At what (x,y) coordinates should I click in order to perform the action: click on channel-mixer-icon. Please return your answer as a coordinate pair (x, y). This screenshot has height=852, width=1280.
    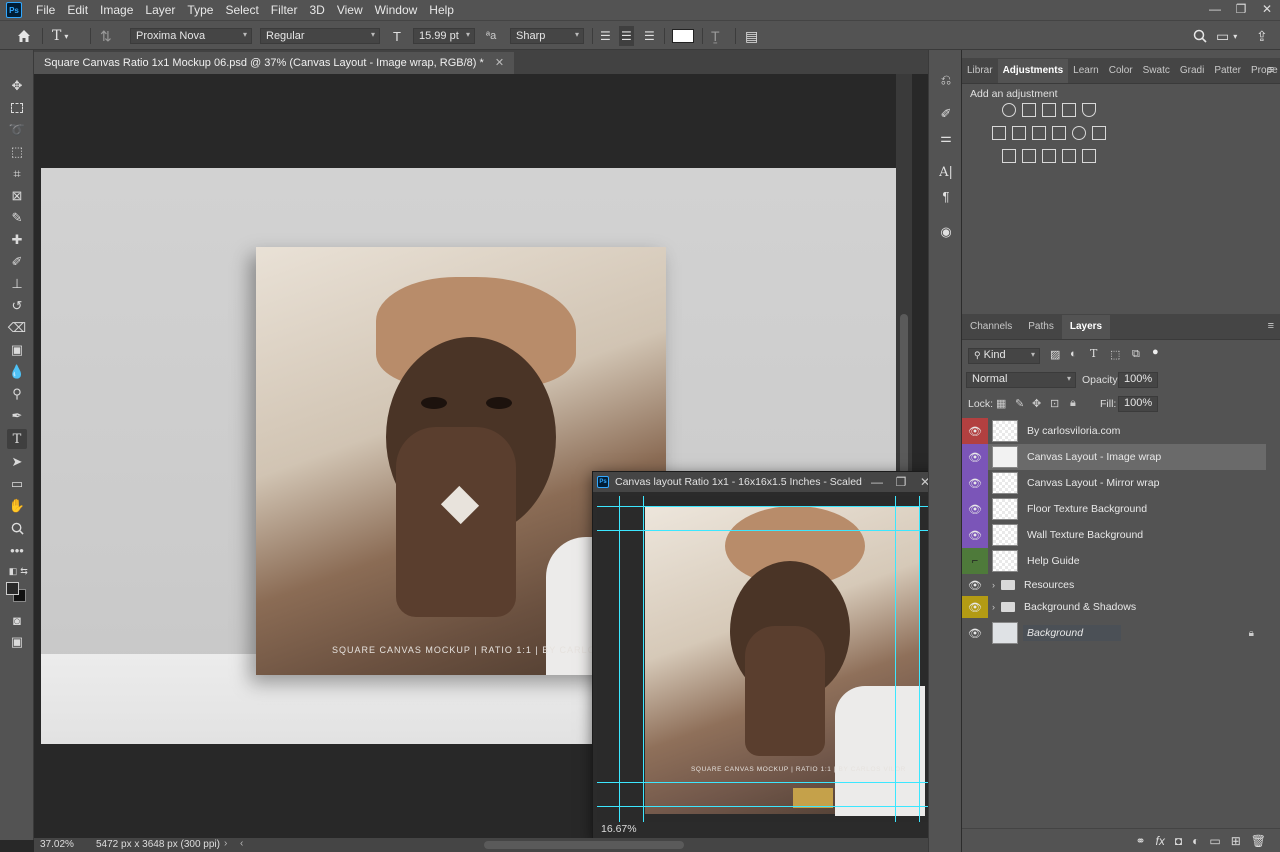
    Looking at the image, I should click on (1079, 133).